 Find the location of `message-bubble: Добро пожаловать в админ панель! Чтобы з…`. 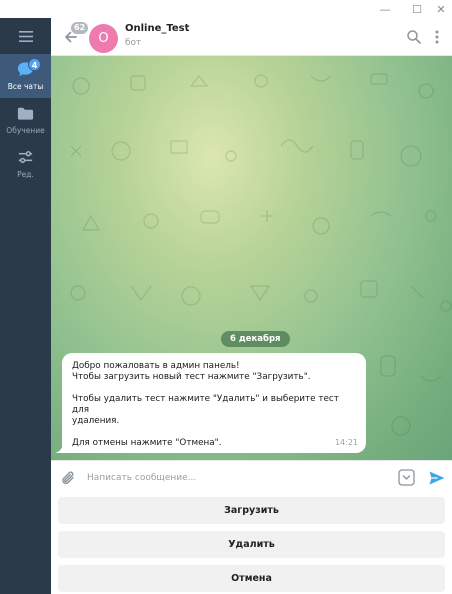

message-bubble: Добро пожаловать в админ панель! Чтобы з… is located at coordinates (214, 403).